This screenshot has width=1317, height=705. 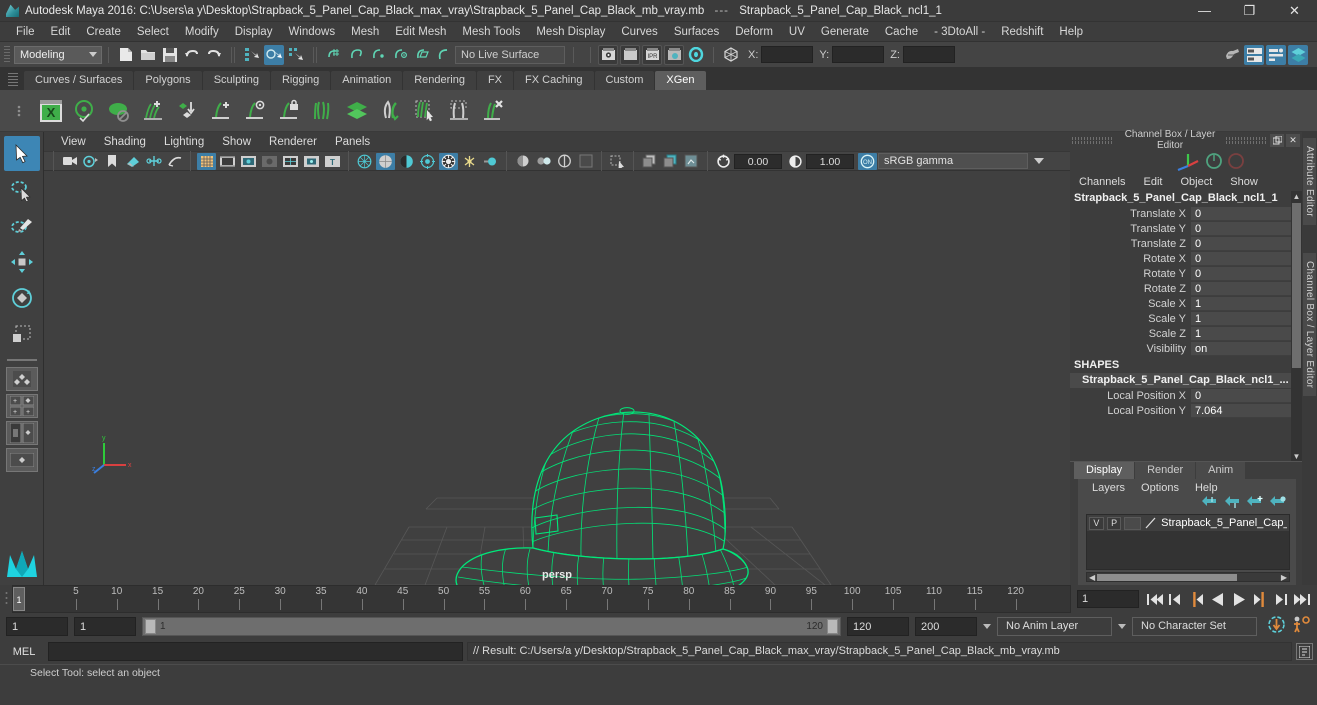 I want to click on range-start-handle, so click(x=150, y=626).